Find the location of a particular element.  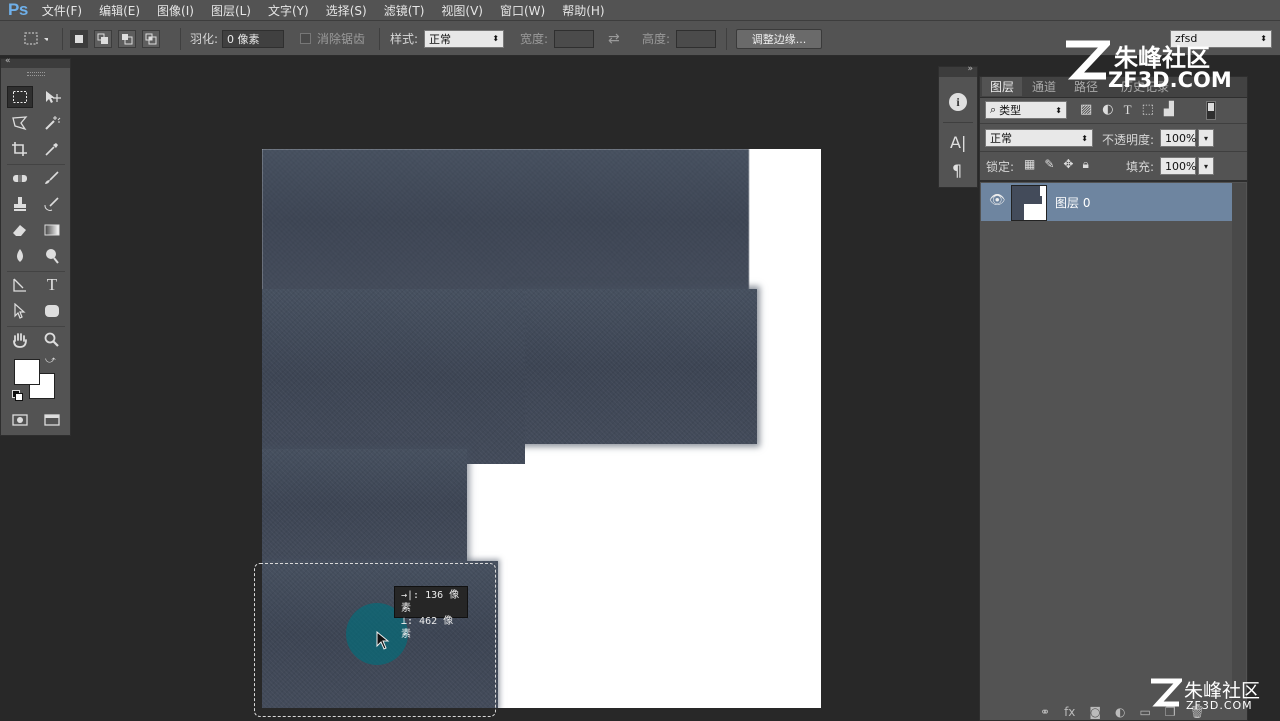

character-icon: A| is located at coordinates (958, 142).